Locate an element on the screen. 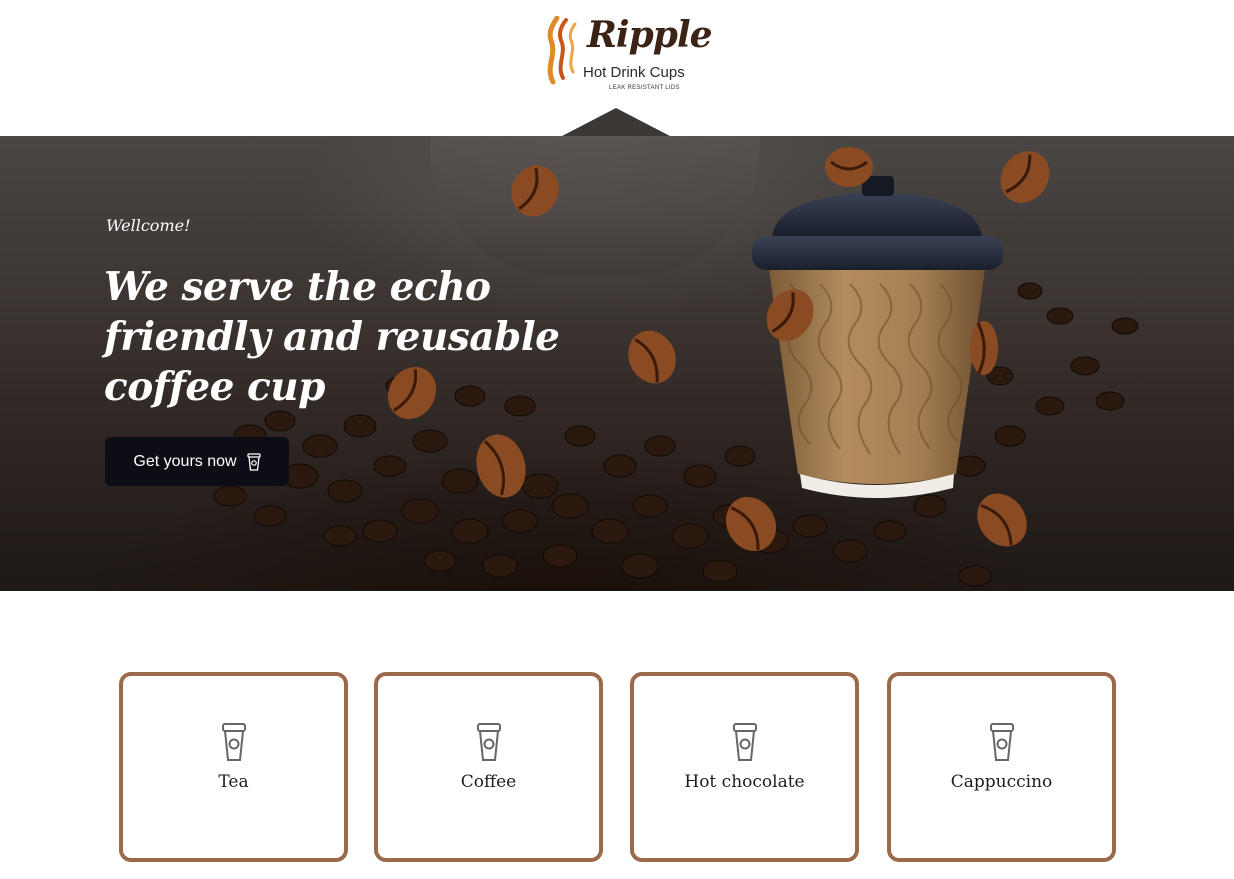 This screenshot has width=1234, height=879. logo-tagline: LEAK RESISTANT LIDS is located at coordinates (644, 88).